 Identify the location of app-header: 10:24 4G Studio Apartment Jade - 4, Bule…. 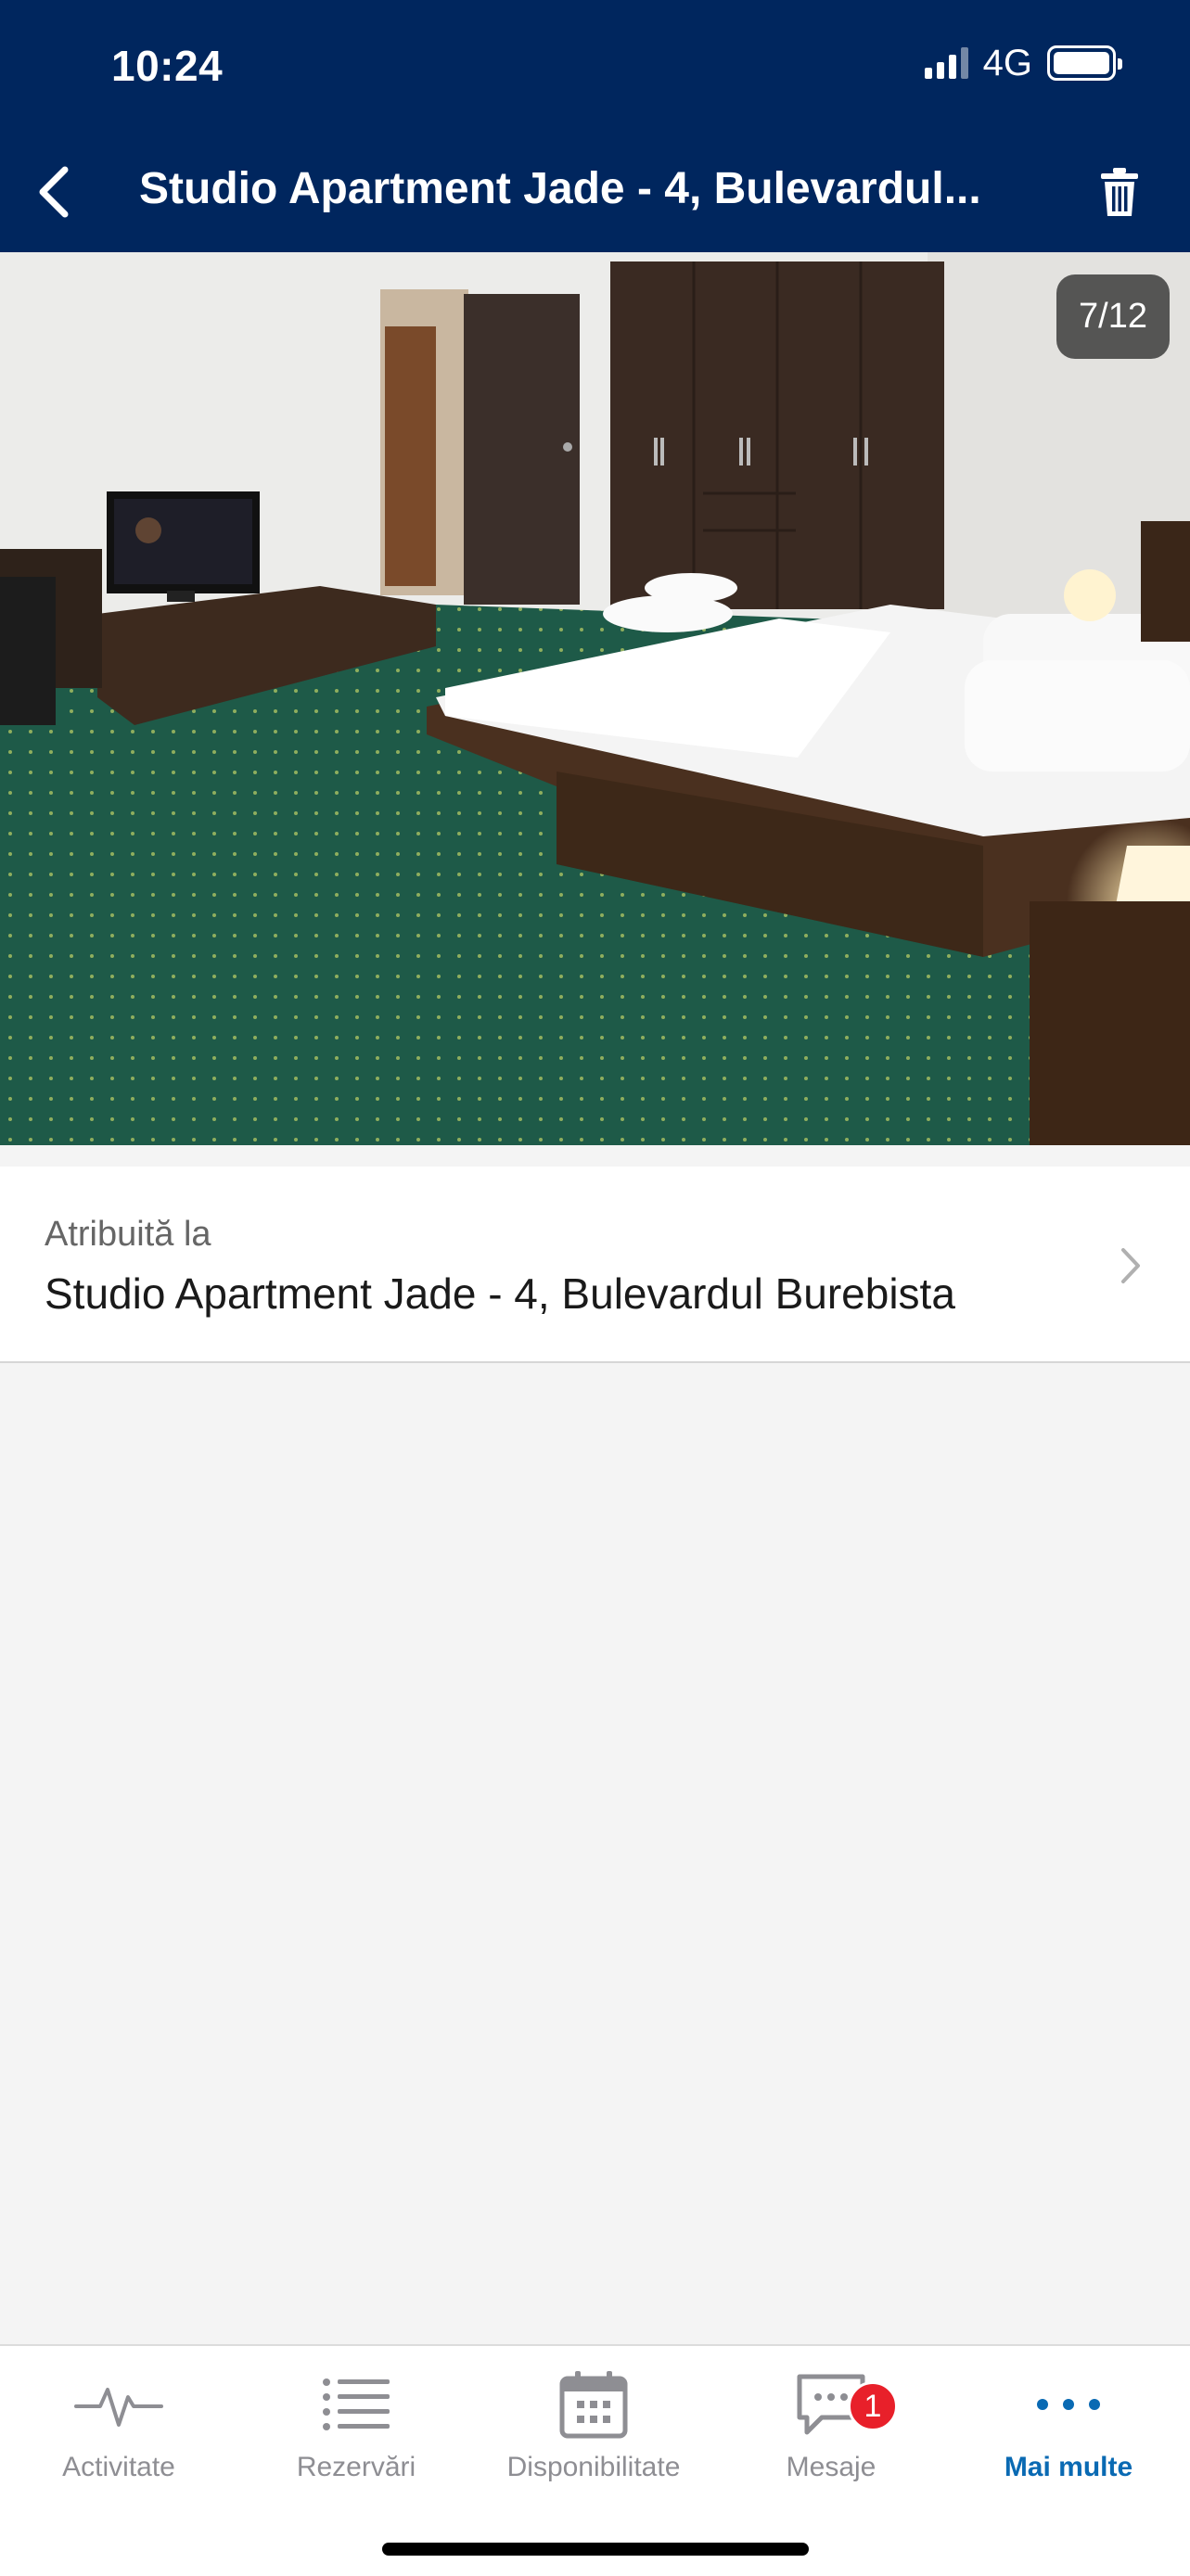
(595, 126).